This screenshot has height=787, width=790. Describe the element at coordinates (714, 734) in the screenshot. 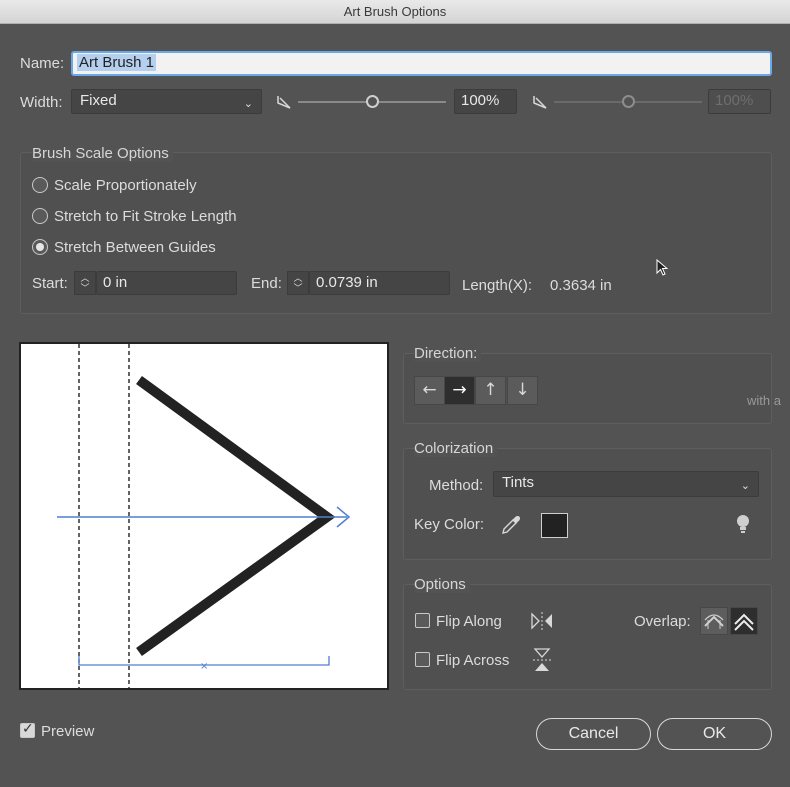

I see `ok-button: OK` at that location.